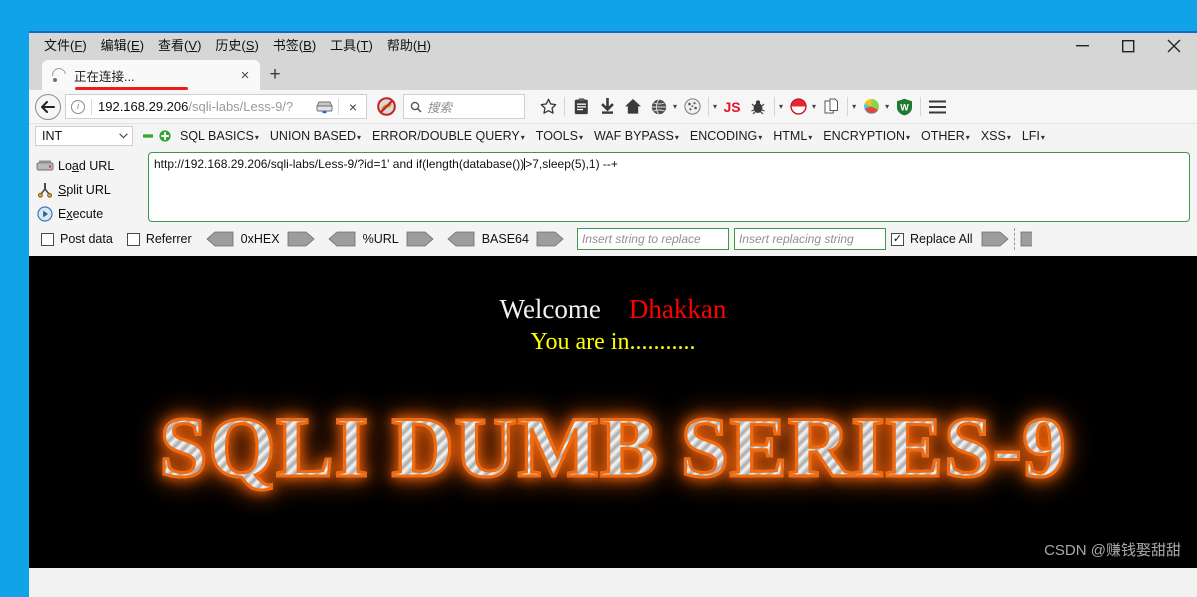  Describe the element at coordinates (550, 239) in the screenshot. I see `encode-base64-button` at that location.